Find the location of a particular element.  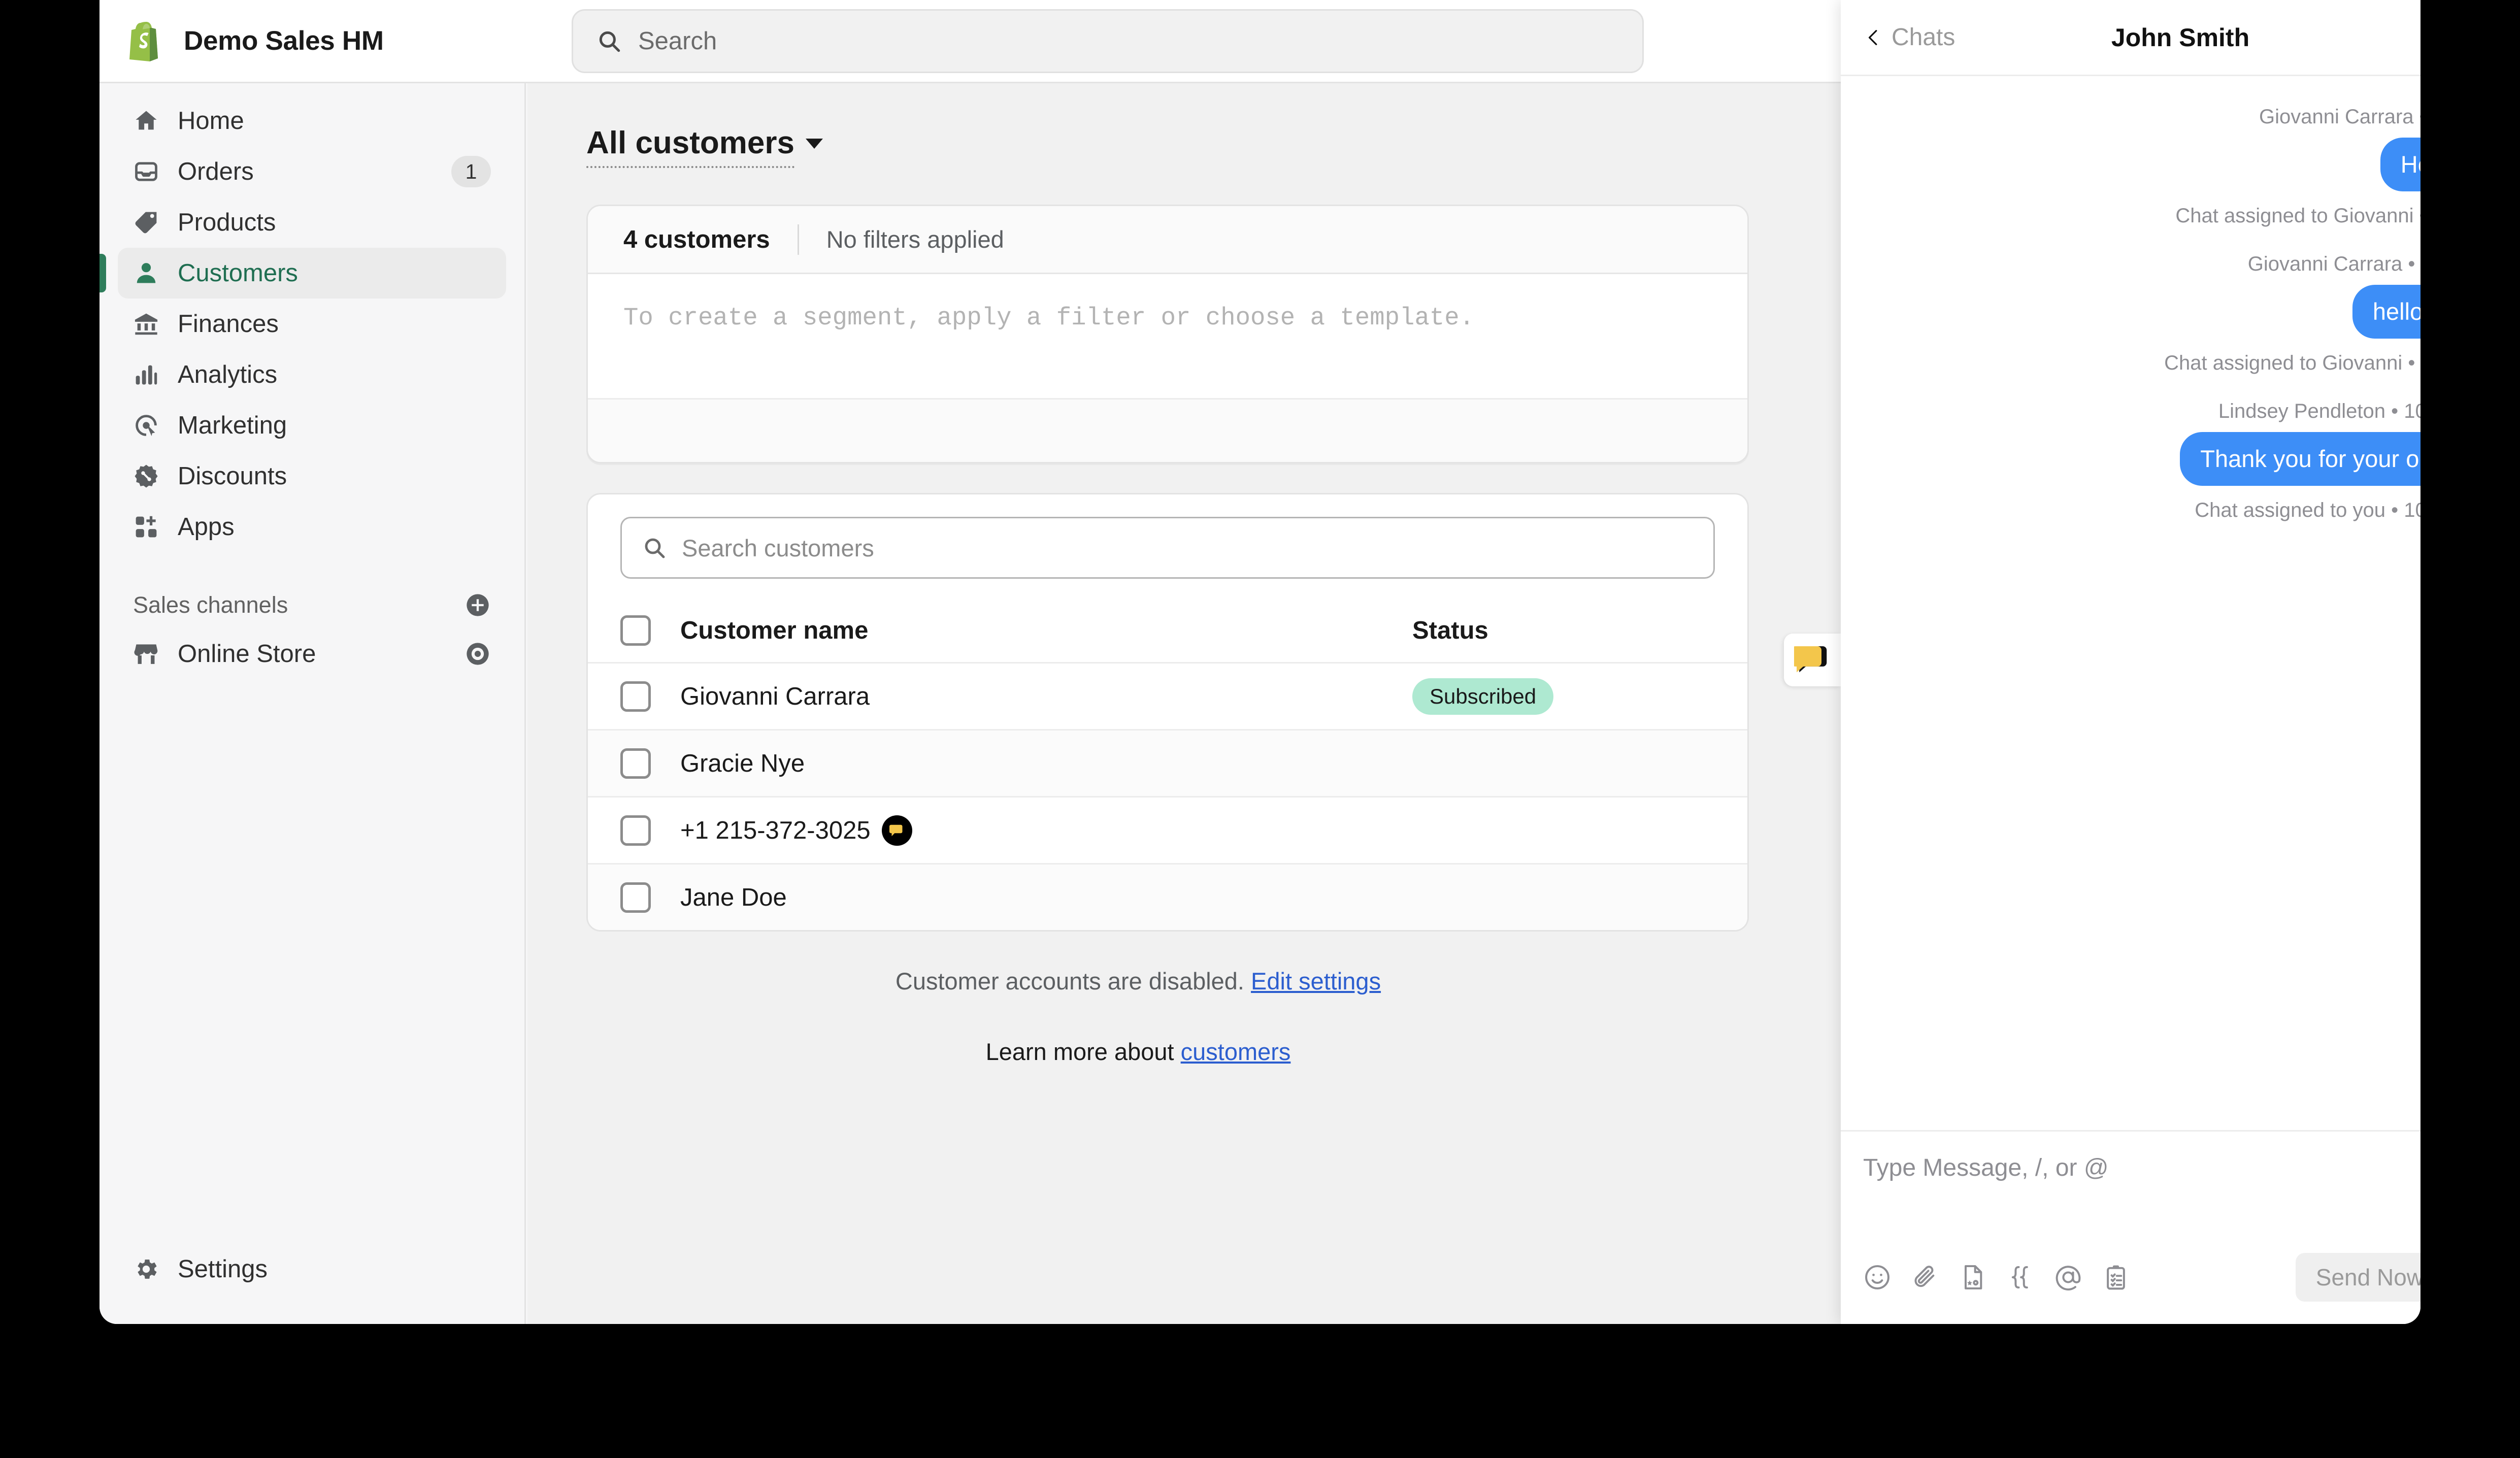

floating-chat-launcher is located at coordinates (1813, 660).